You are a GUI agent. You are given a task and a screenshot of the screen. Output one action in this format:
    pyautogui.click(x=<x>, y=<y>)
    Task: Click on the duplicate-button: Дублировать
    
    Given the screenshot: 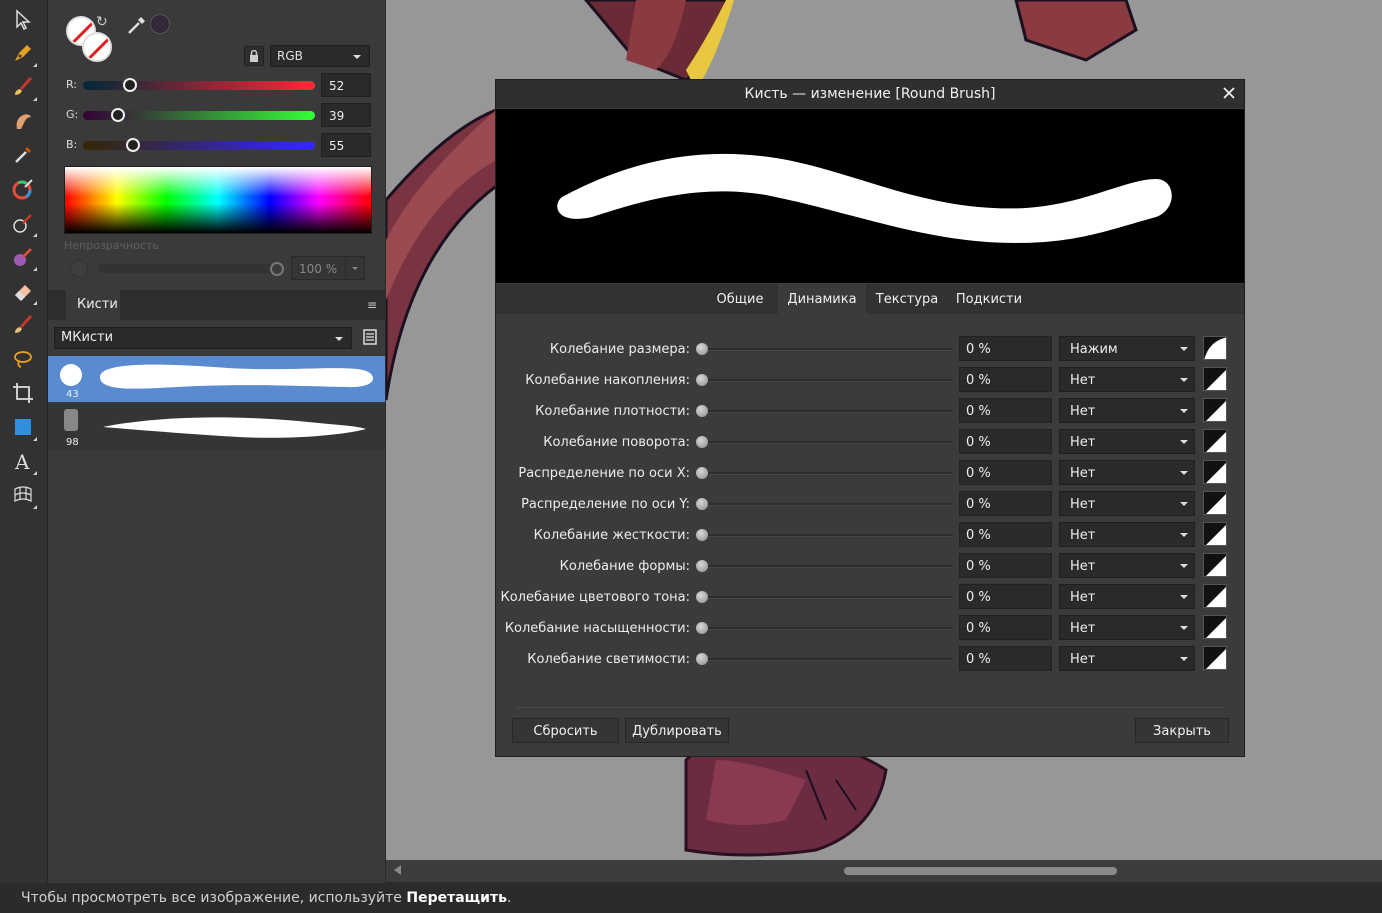 What is the action you would take?
    pyautogui.click(x=677, y=730)
    